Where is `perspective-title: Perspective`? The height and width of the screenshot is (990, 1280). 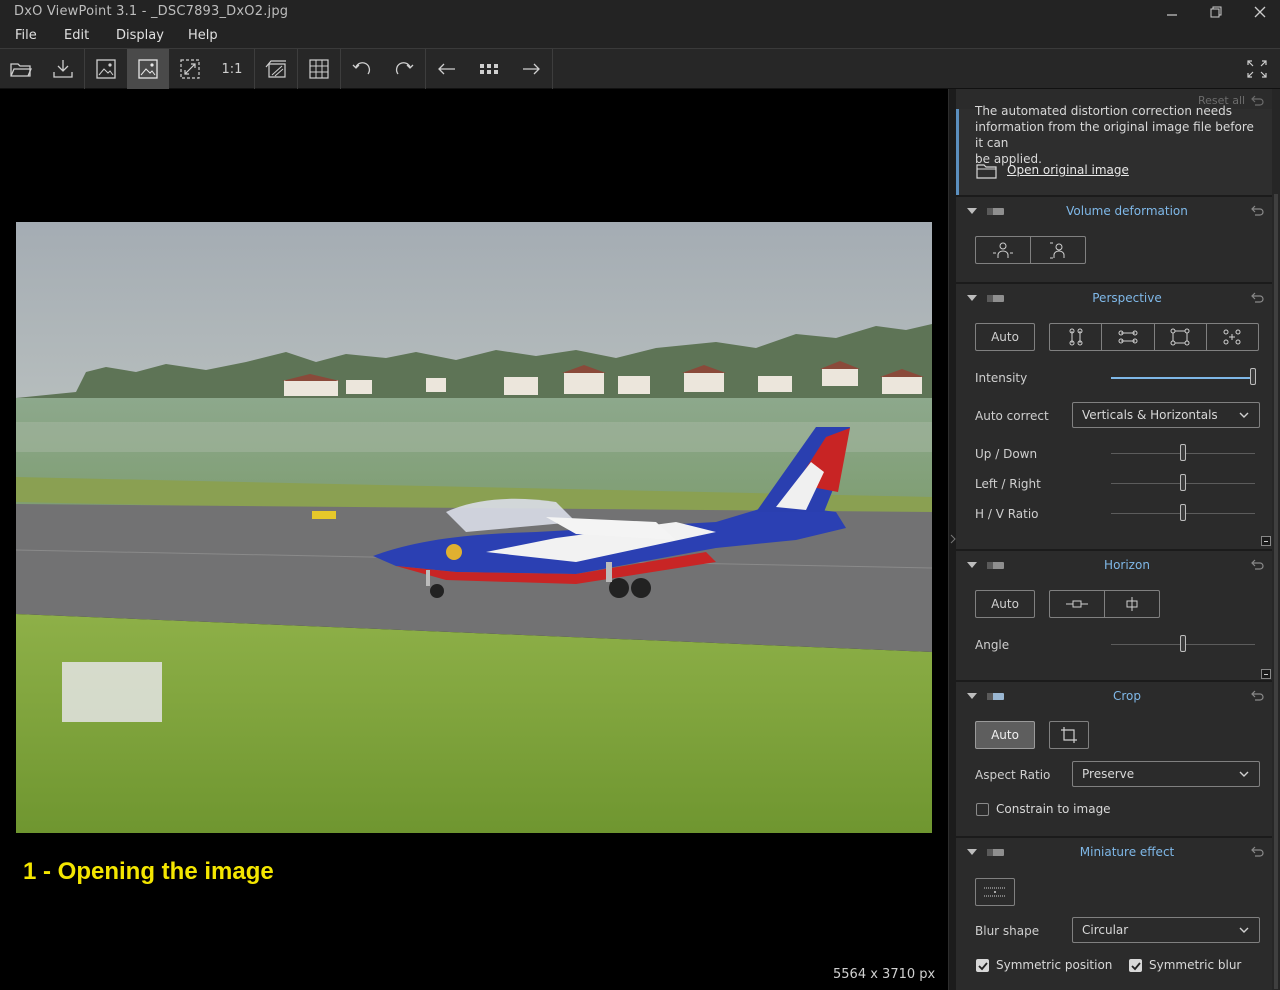
perspective-title: Perspective is located at coordinates (1127, 298).